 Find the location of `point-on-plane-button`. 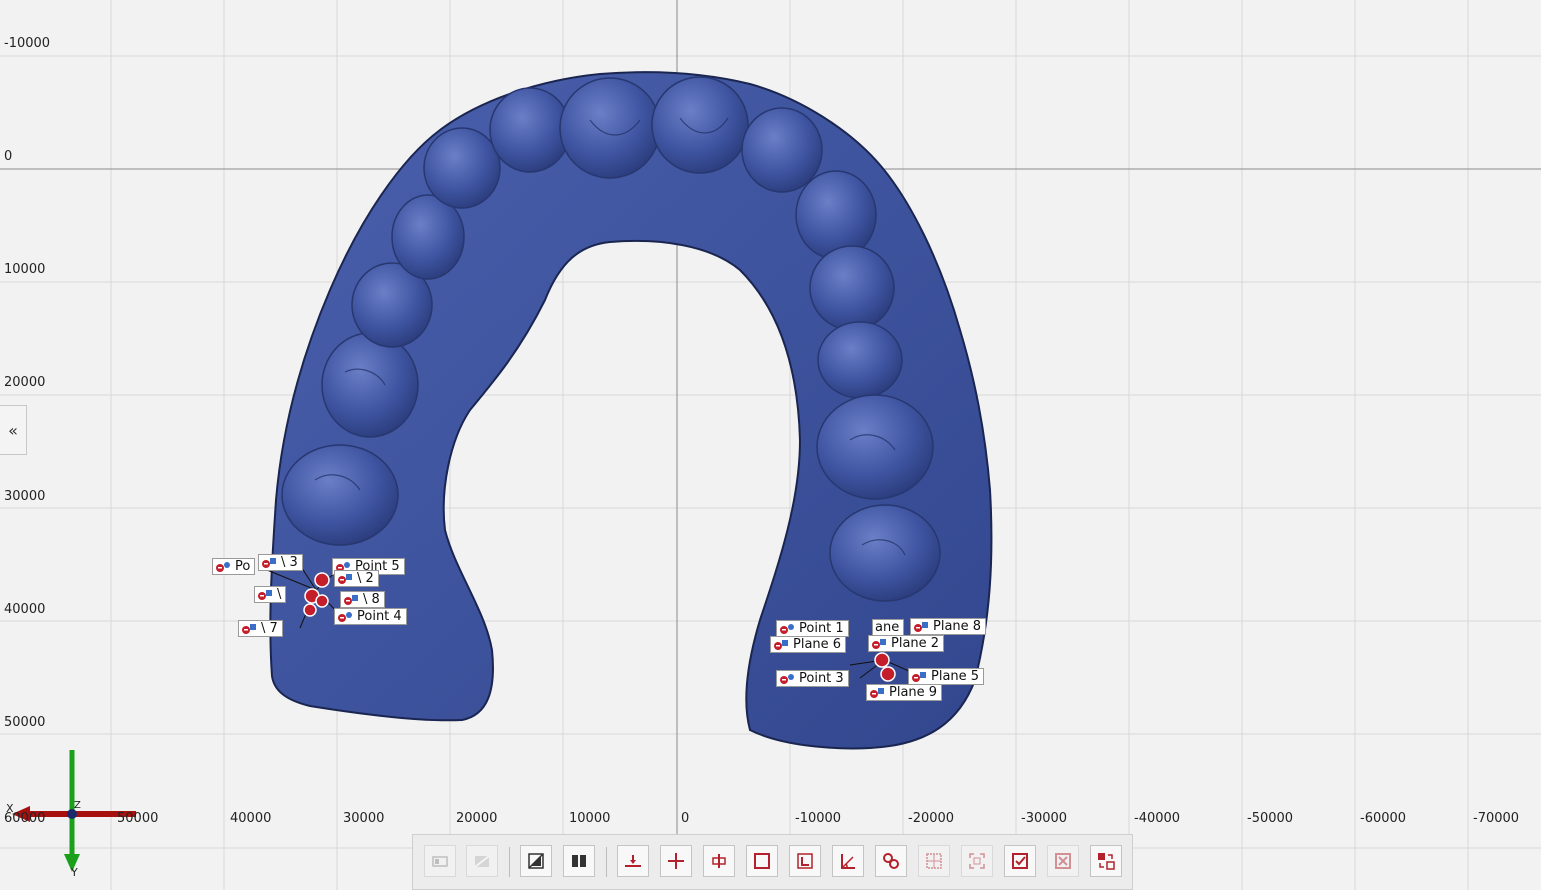

point-on-plane-button is located at coordinates (633, 861).